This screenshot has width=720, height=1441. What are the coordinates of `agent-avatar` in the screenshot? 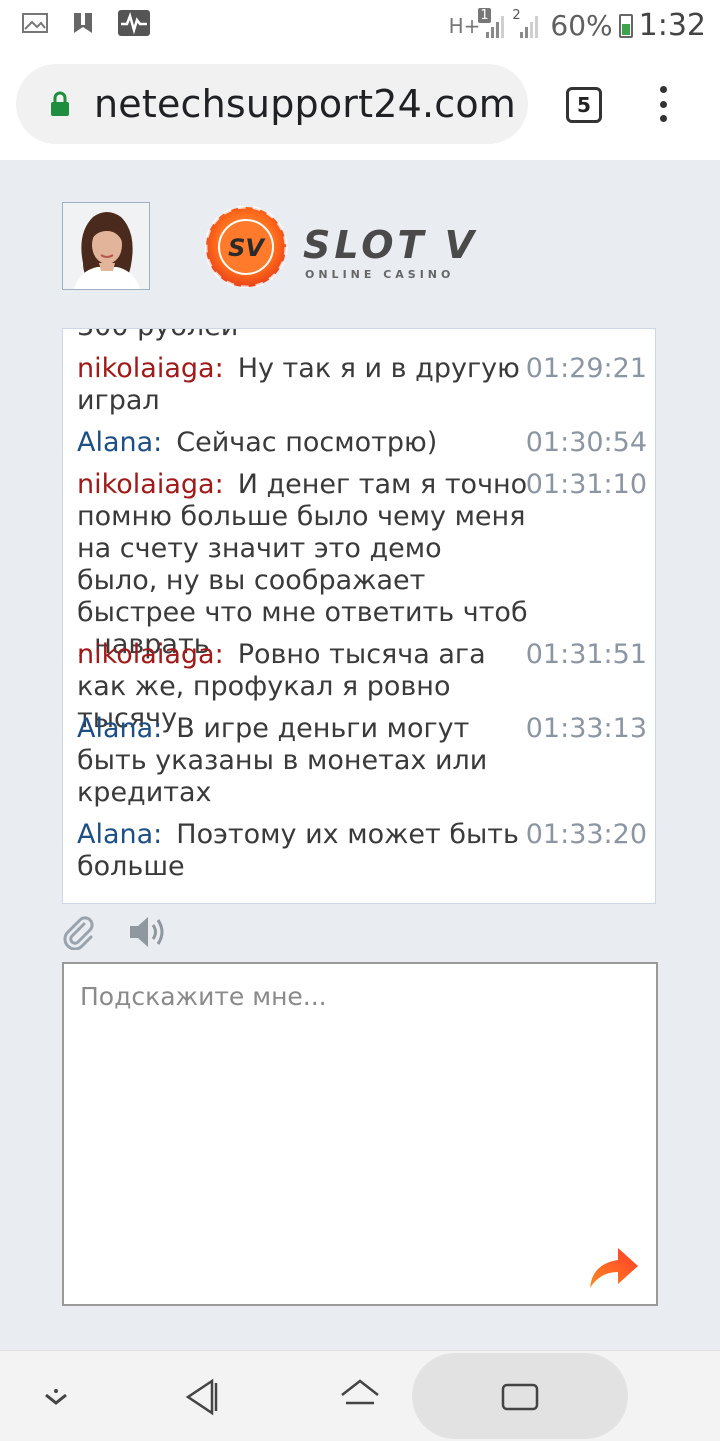 It's located at (106, 246).